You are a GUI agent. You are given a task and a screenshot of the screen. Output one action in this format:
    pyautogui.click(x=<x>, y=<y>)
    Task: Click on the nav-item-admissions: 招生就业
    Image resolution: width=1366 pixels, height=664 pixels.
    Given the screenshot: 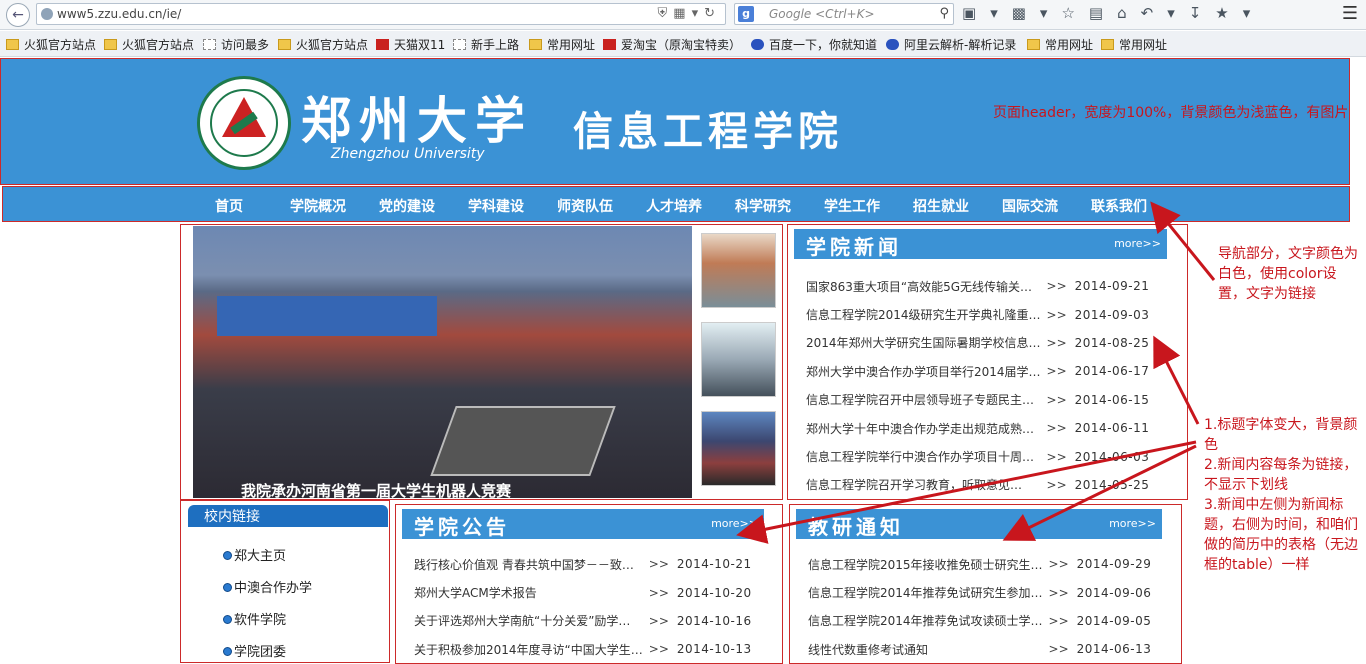 What is the action you would take?
    pyautogui.click(x=957, y=206)
    